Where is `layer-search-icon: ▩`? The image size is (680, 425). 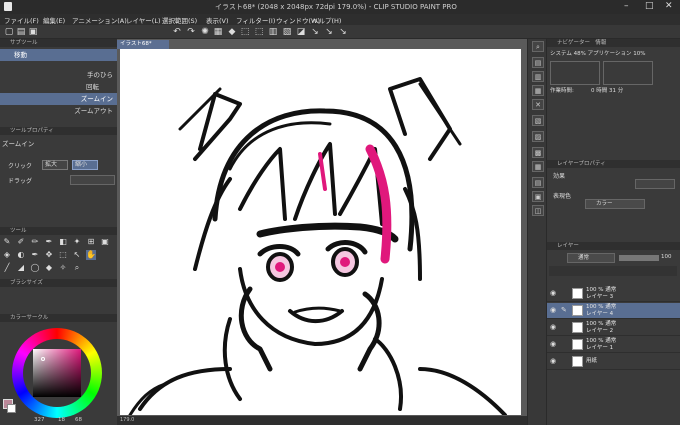 layer-search-icon: ▩ is located at coordinates (538, 152).